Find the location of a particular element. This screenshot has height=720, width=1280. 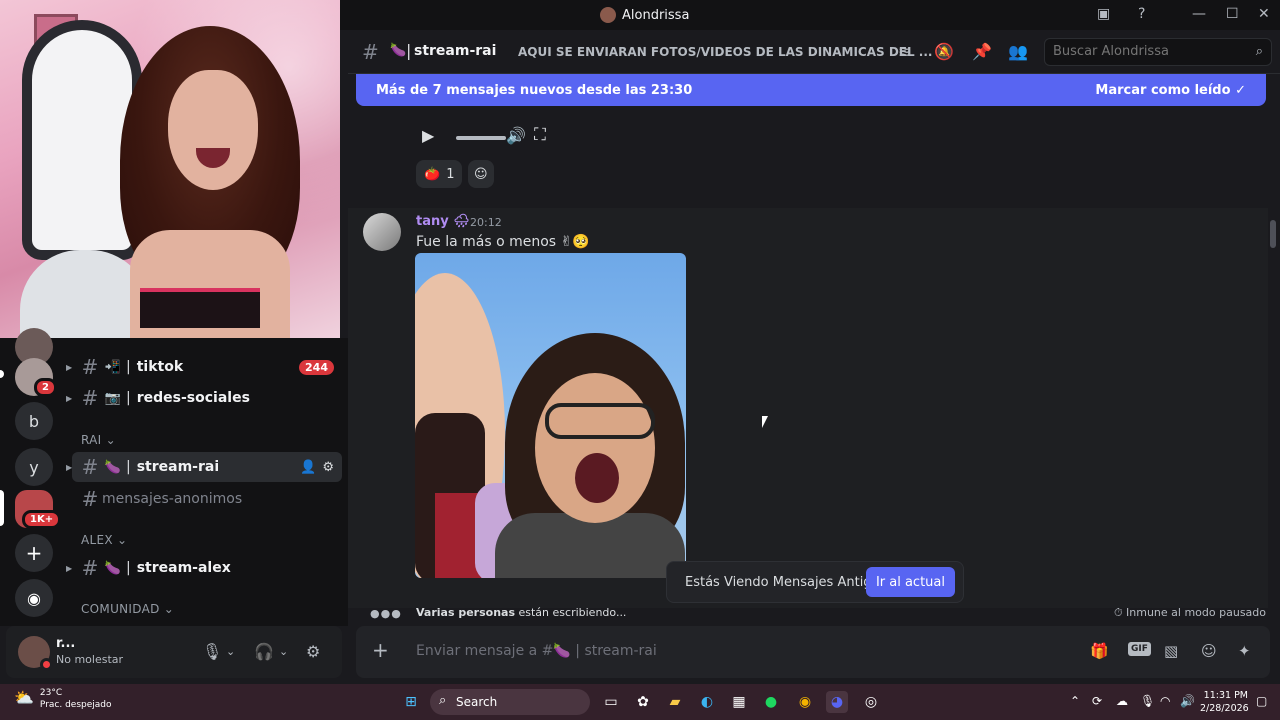

edge-icon: ◐ is located at coordinates (707, 702).